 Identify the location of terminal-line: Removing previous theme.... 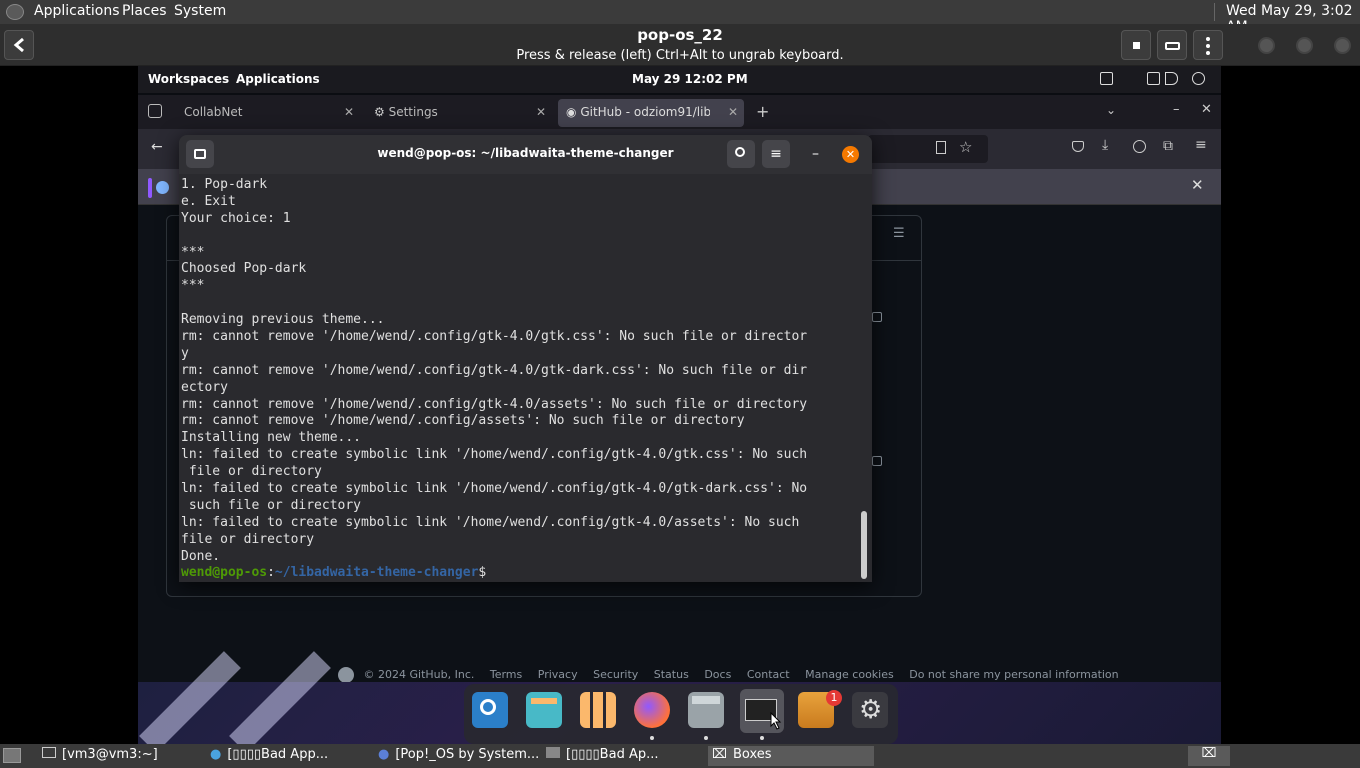
(283, 320).